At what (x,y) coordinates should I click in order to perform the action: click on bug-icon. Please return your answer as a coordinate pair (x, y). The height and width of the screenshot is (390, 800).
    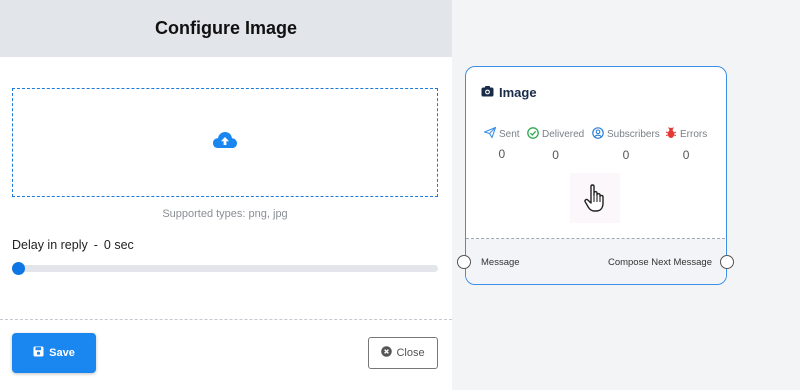
    Looking at the image, I should click on (671, 134).